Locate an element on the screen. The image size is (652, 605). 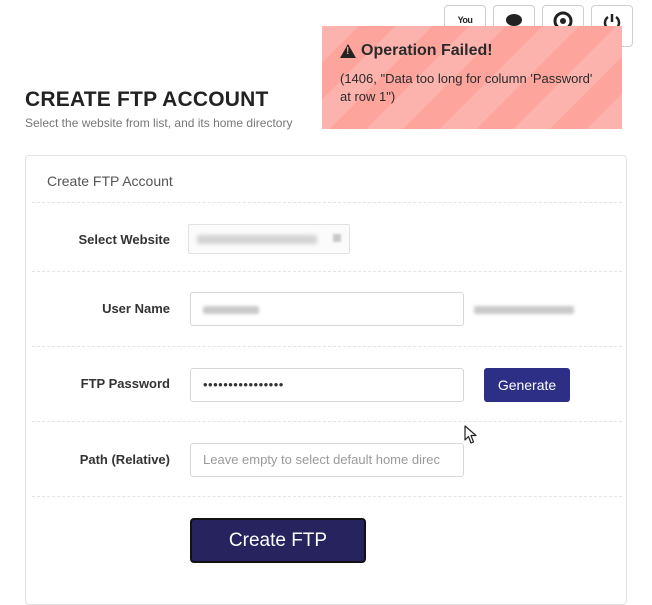
path-label: Path (Relative) is located at coordinates (124, 459).